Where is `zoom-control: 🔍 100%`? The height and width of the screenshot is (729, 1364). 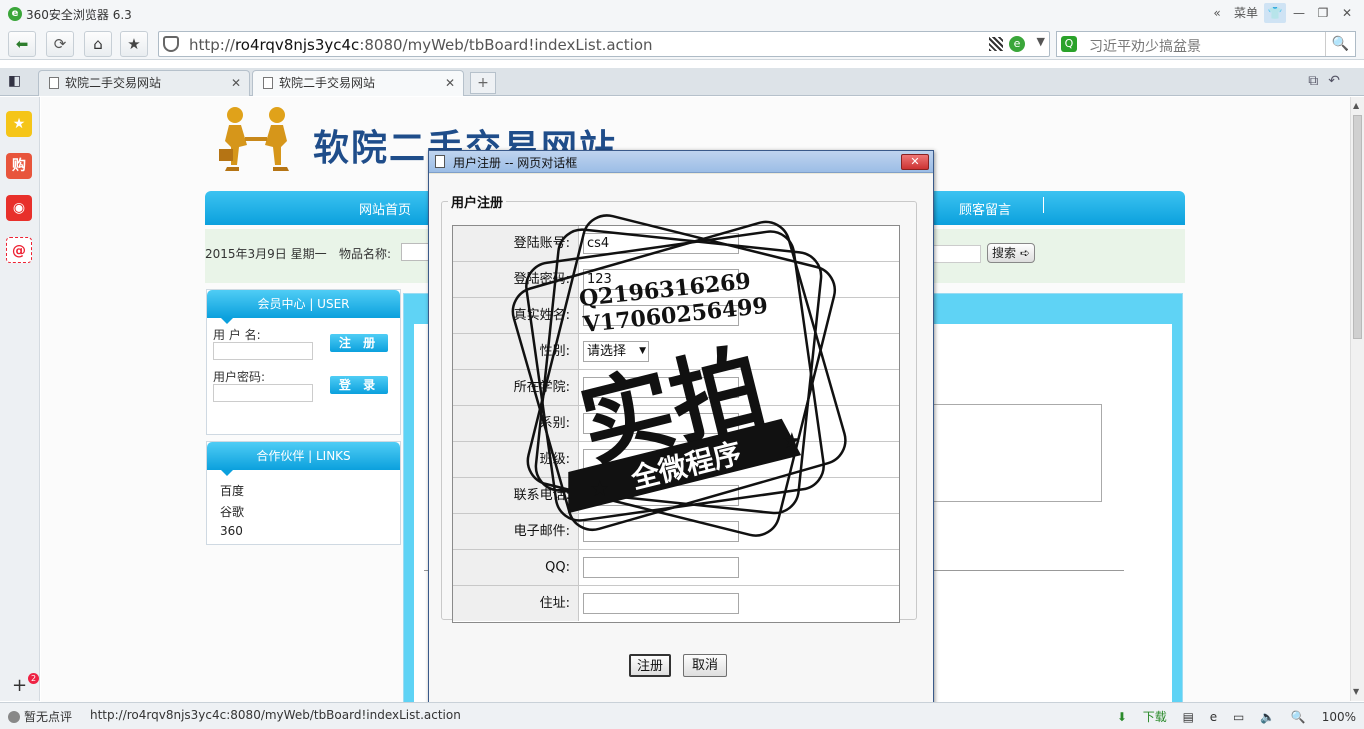 zoom-control: 🔍 100% is located at coordinates (1323, 717).